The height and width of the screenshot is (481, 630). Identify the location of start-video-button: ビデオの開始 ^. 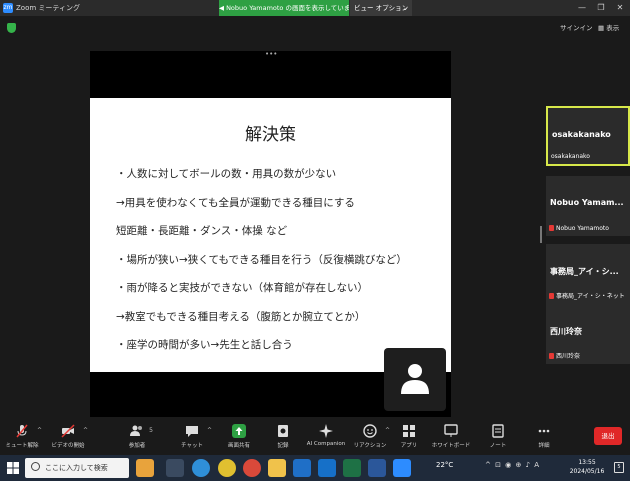
(68, 436).